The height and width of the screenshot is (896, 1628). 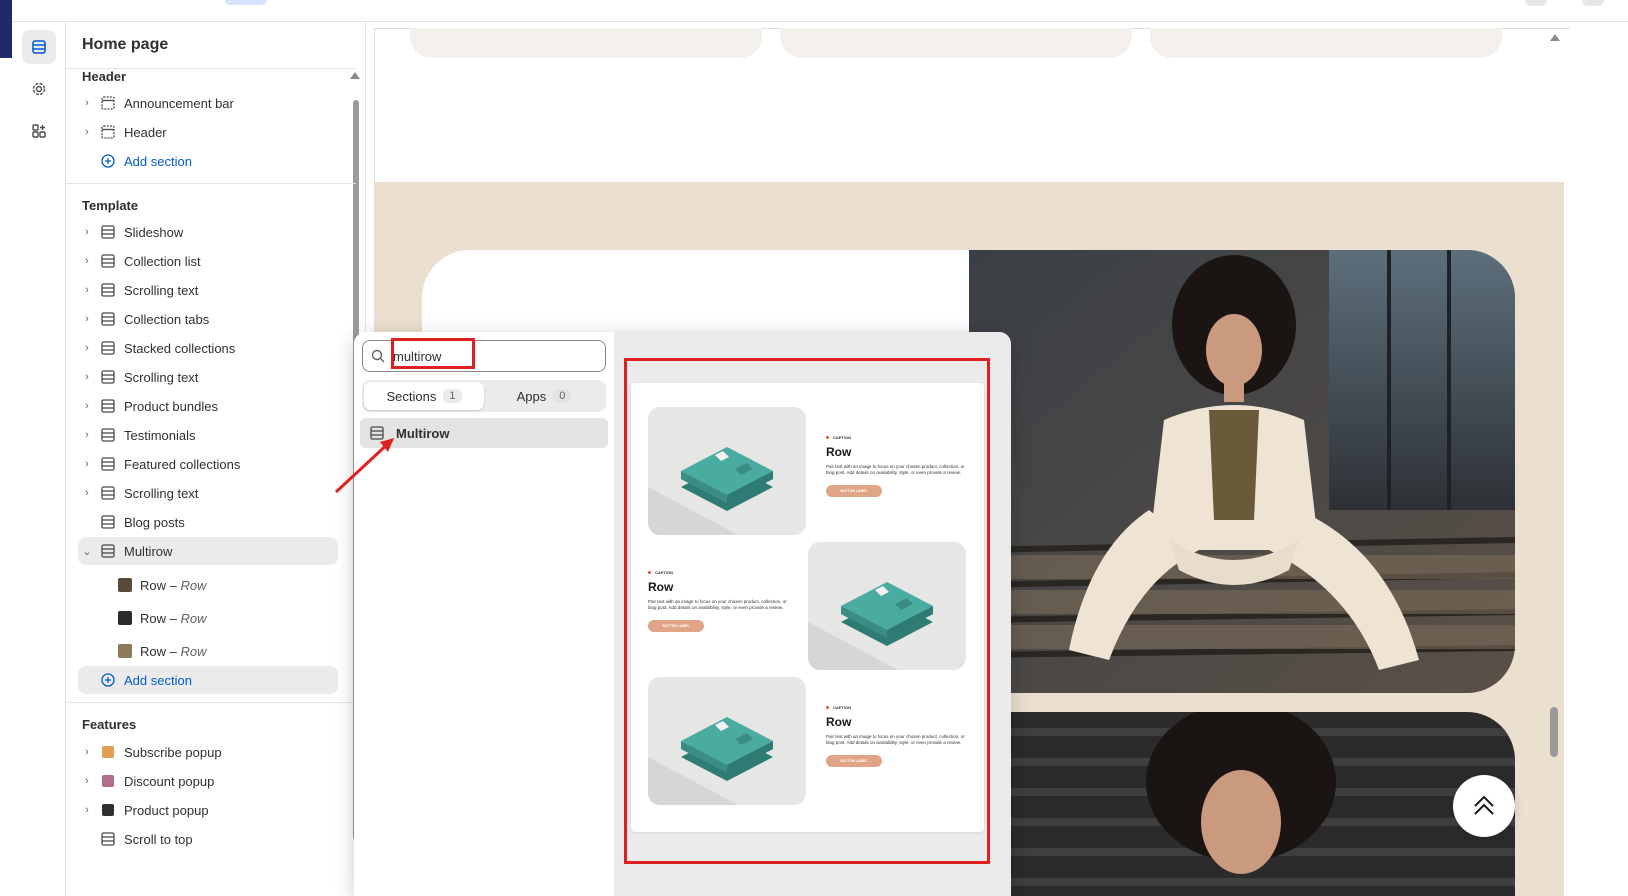 I want to click on section-announcement-bar: › Announcement bar, so click(x=208, y=103).